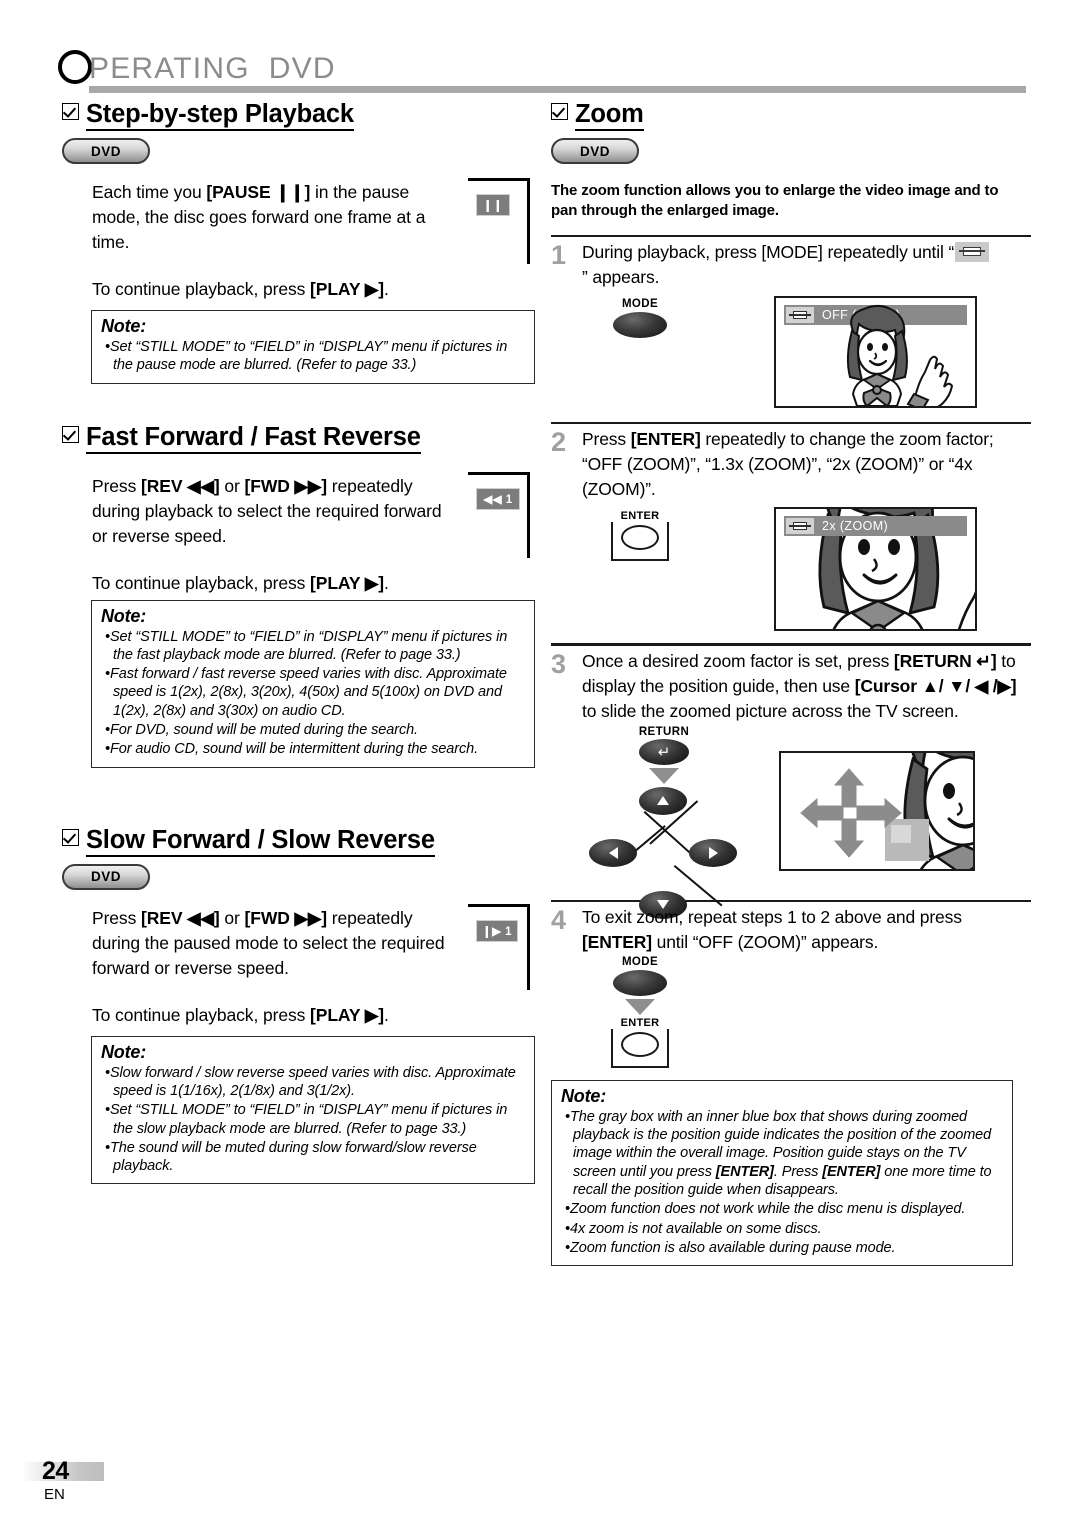 The height and width of the screenshot is (1526, 1080). I want to click on cursor-pad, so click(663, 852).